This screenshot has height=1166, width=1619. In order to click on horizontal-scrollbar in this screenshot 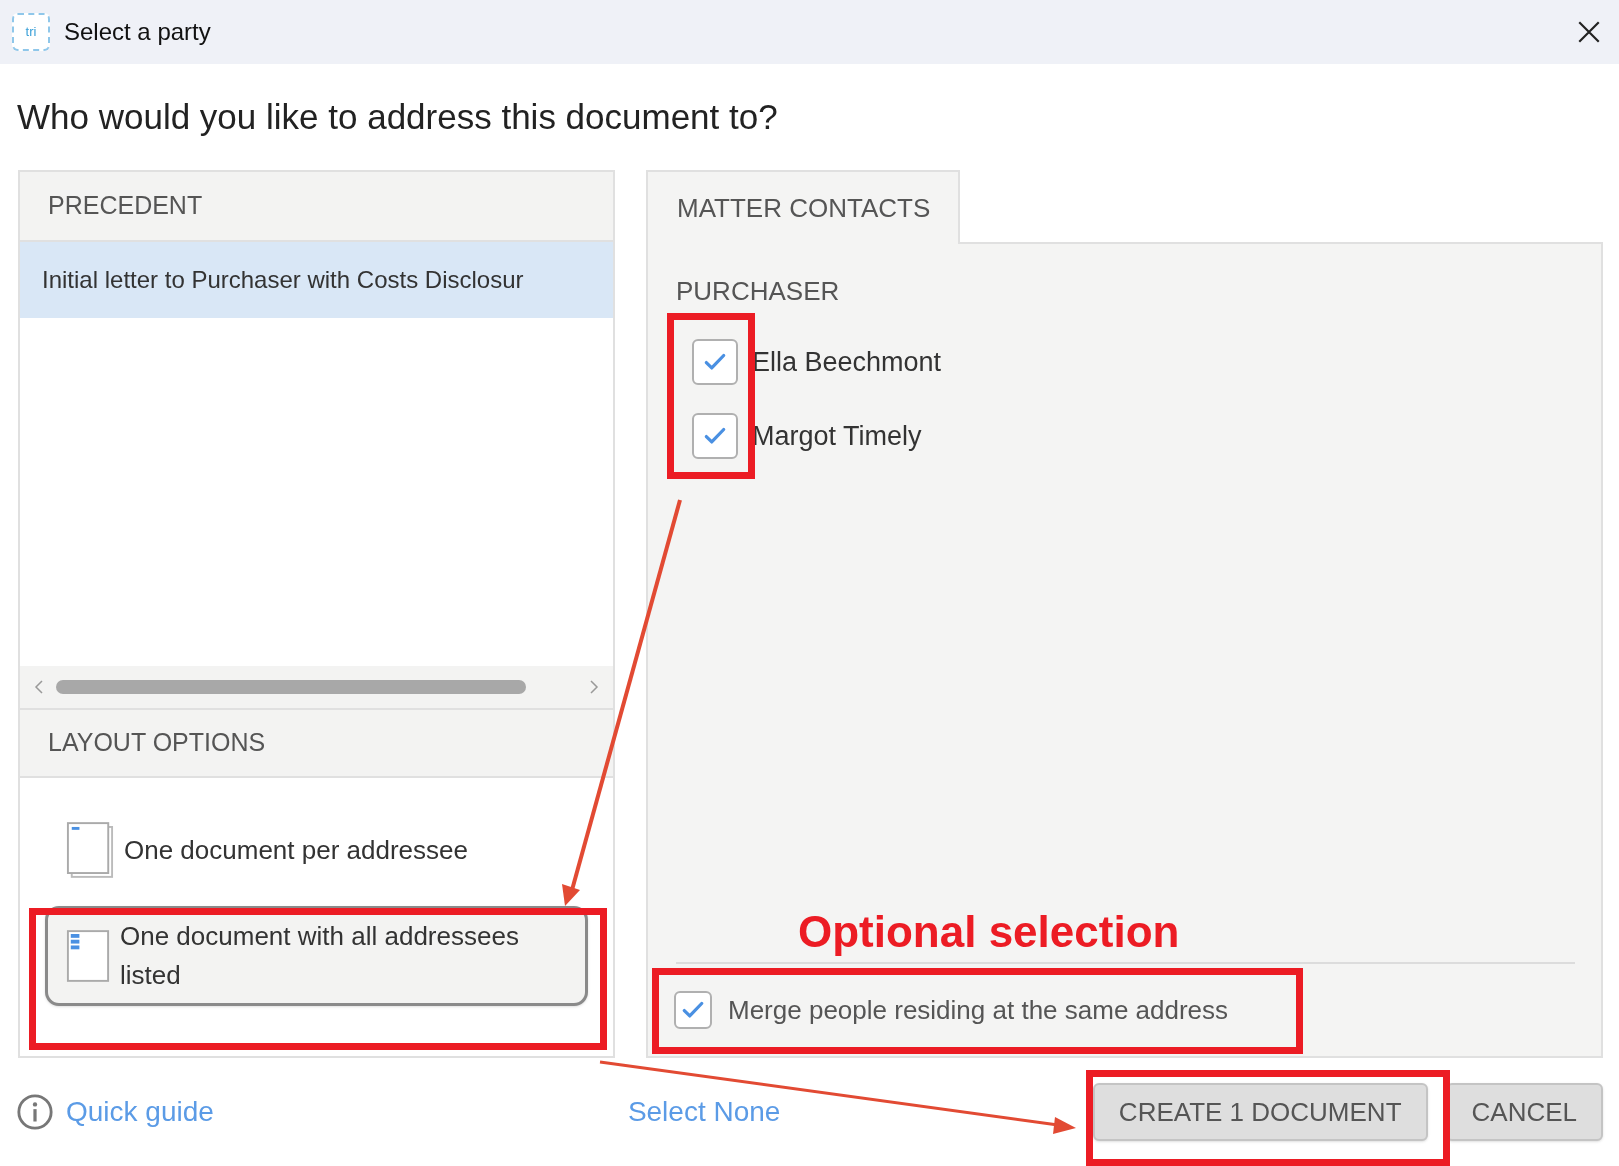, I will do `click(316, 687)`.